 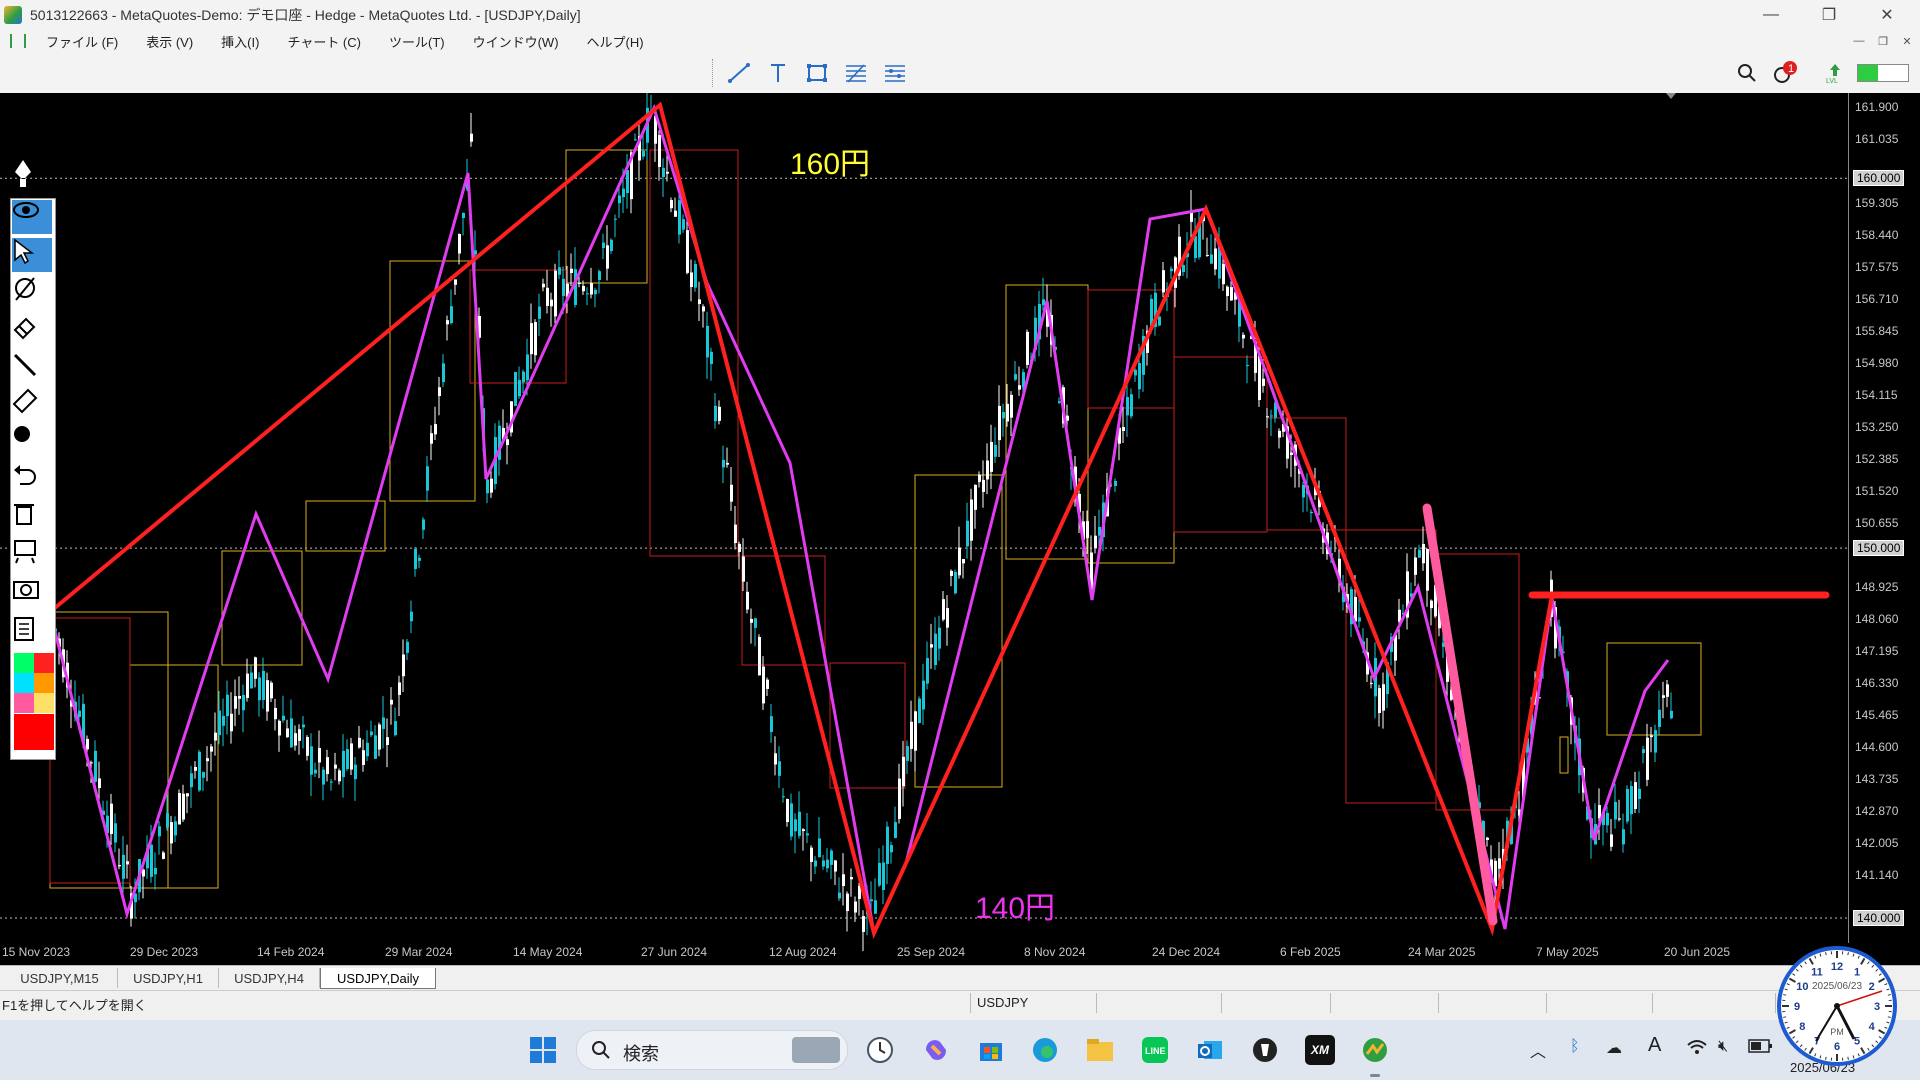 I want to click on tab-usdjpy-daily: USDJPY,Daily, so click(x=378, y=978).